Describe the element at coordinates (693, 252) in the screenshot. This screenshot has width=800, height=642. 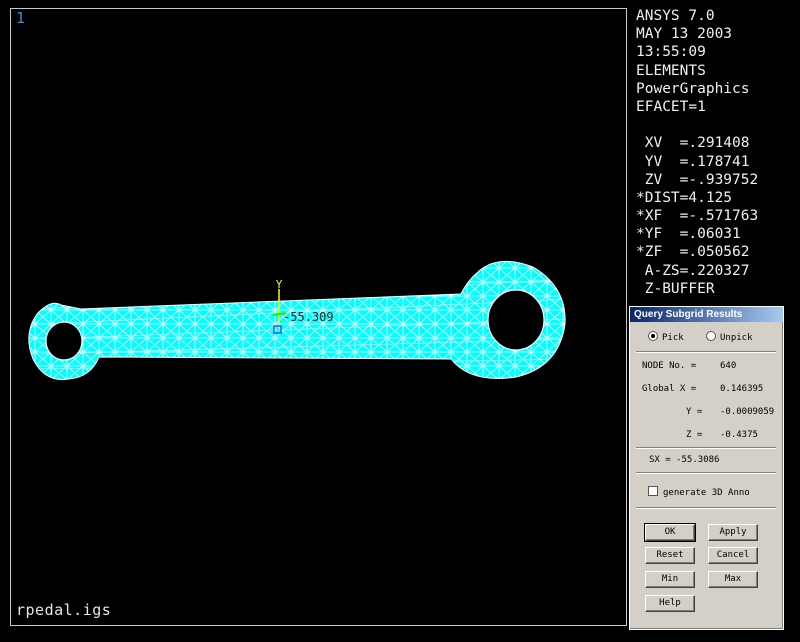
I see `info-line: *ZF =.050562` at that location.